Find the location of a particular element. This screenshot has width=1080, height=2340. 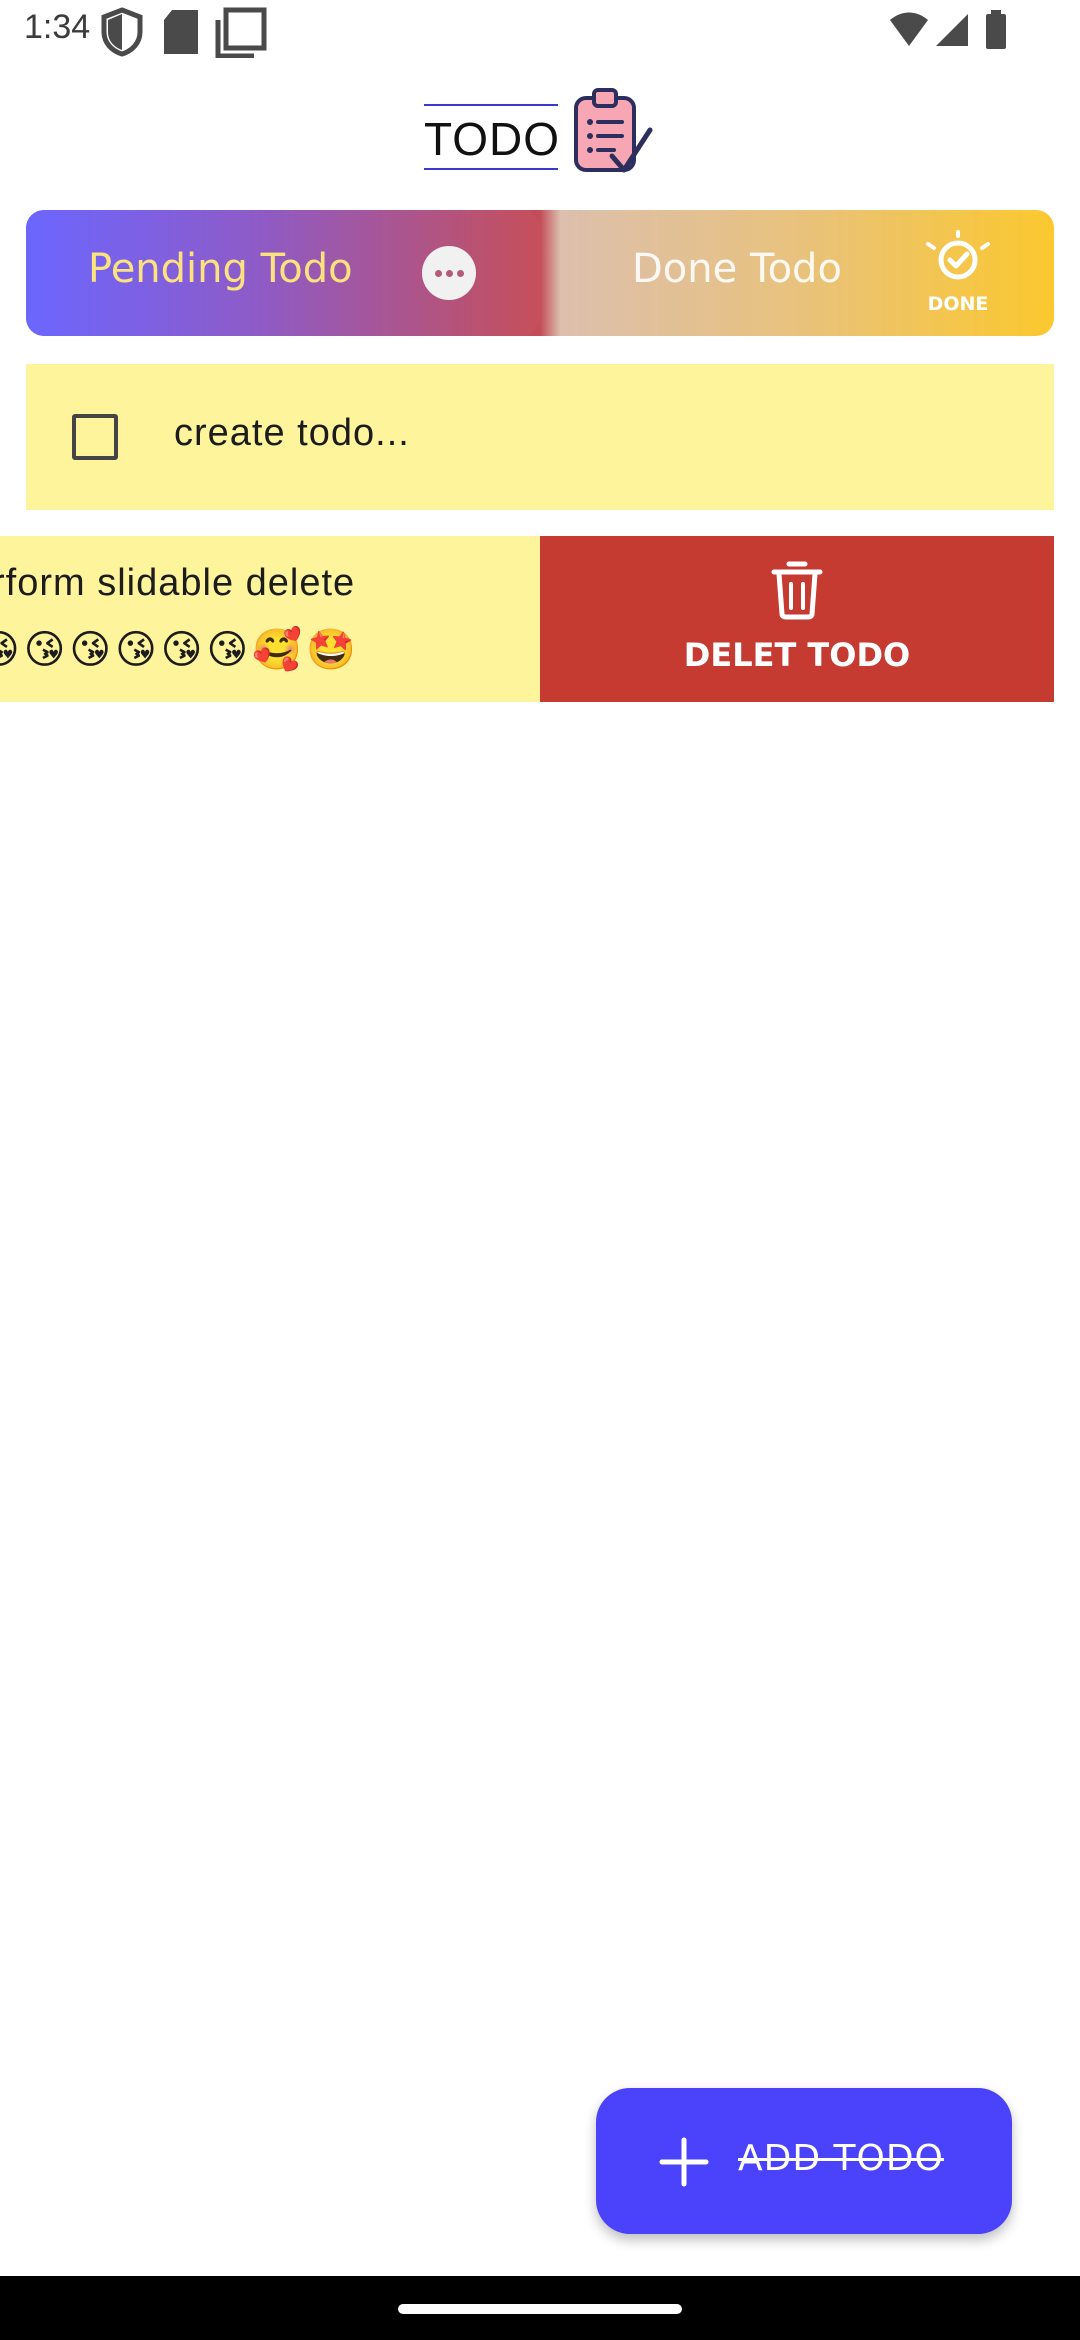

home-gesture-handle is located at coordinates (540, 2309).